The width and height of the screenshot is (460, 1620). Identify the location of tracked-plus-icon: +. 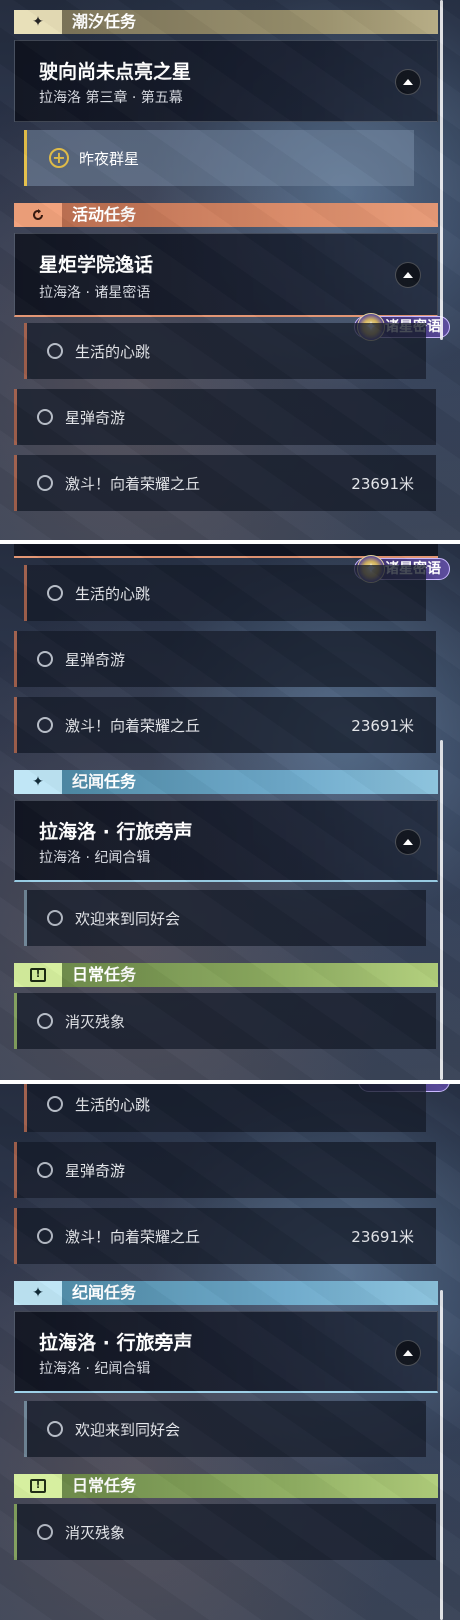
(59, 158).